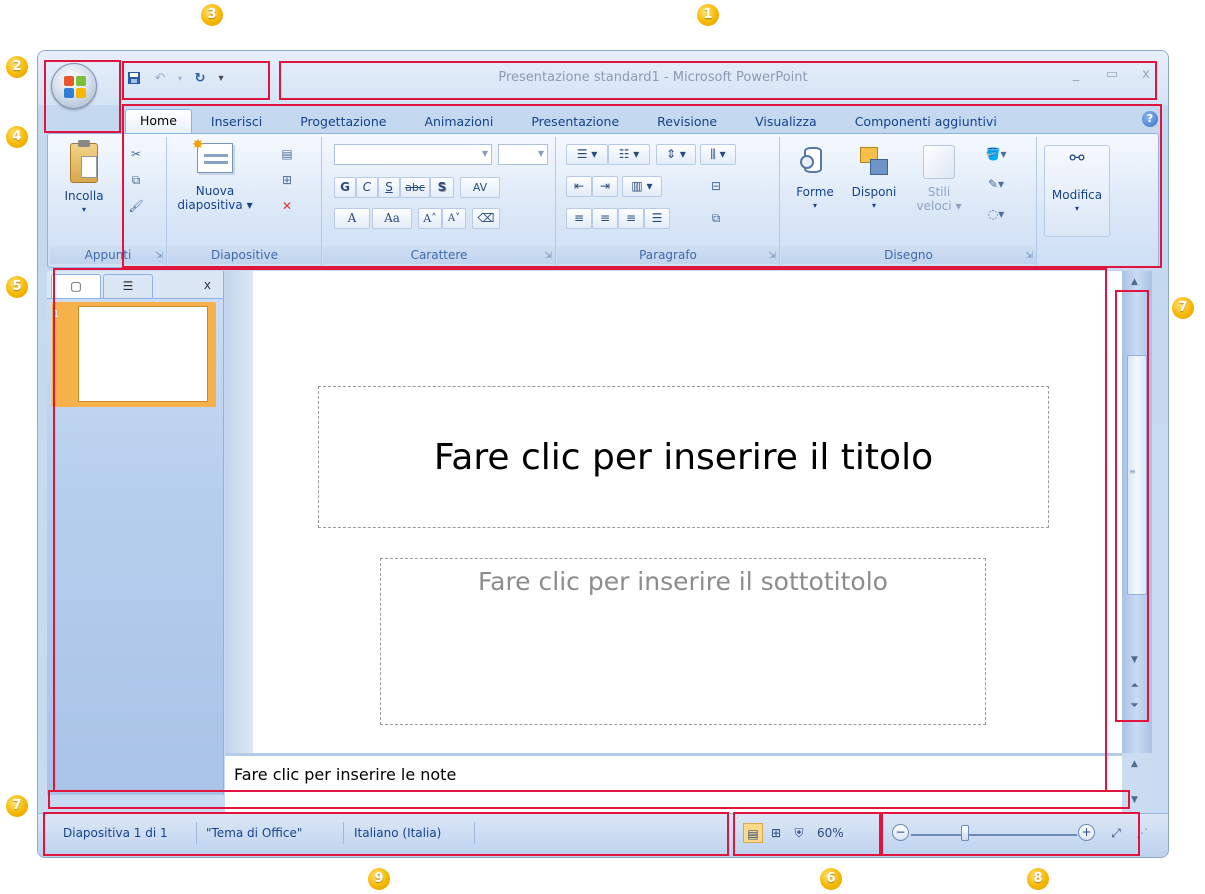  I want to click on annotation-view-buttons, so click(807, 834).